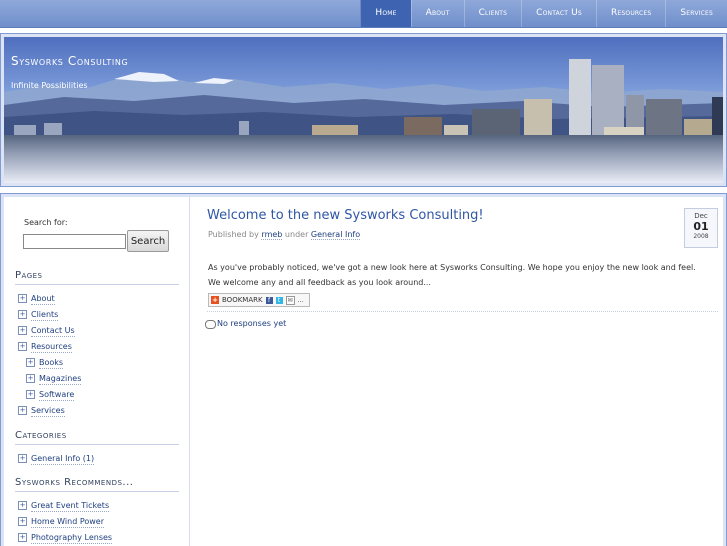 This screenshot has height=546, width=727. I want to click on sidebar-page-about: About, so click(43, 299).